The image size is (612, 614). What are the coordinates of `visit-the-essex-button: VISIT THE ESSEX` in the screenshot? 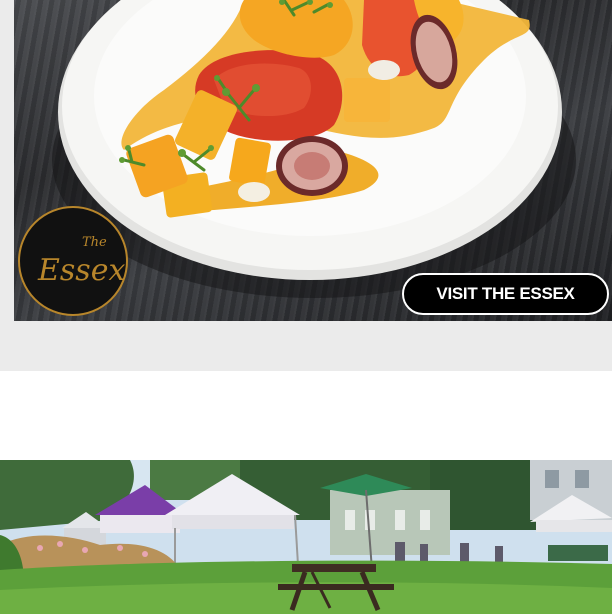 It's located at (505, 294).